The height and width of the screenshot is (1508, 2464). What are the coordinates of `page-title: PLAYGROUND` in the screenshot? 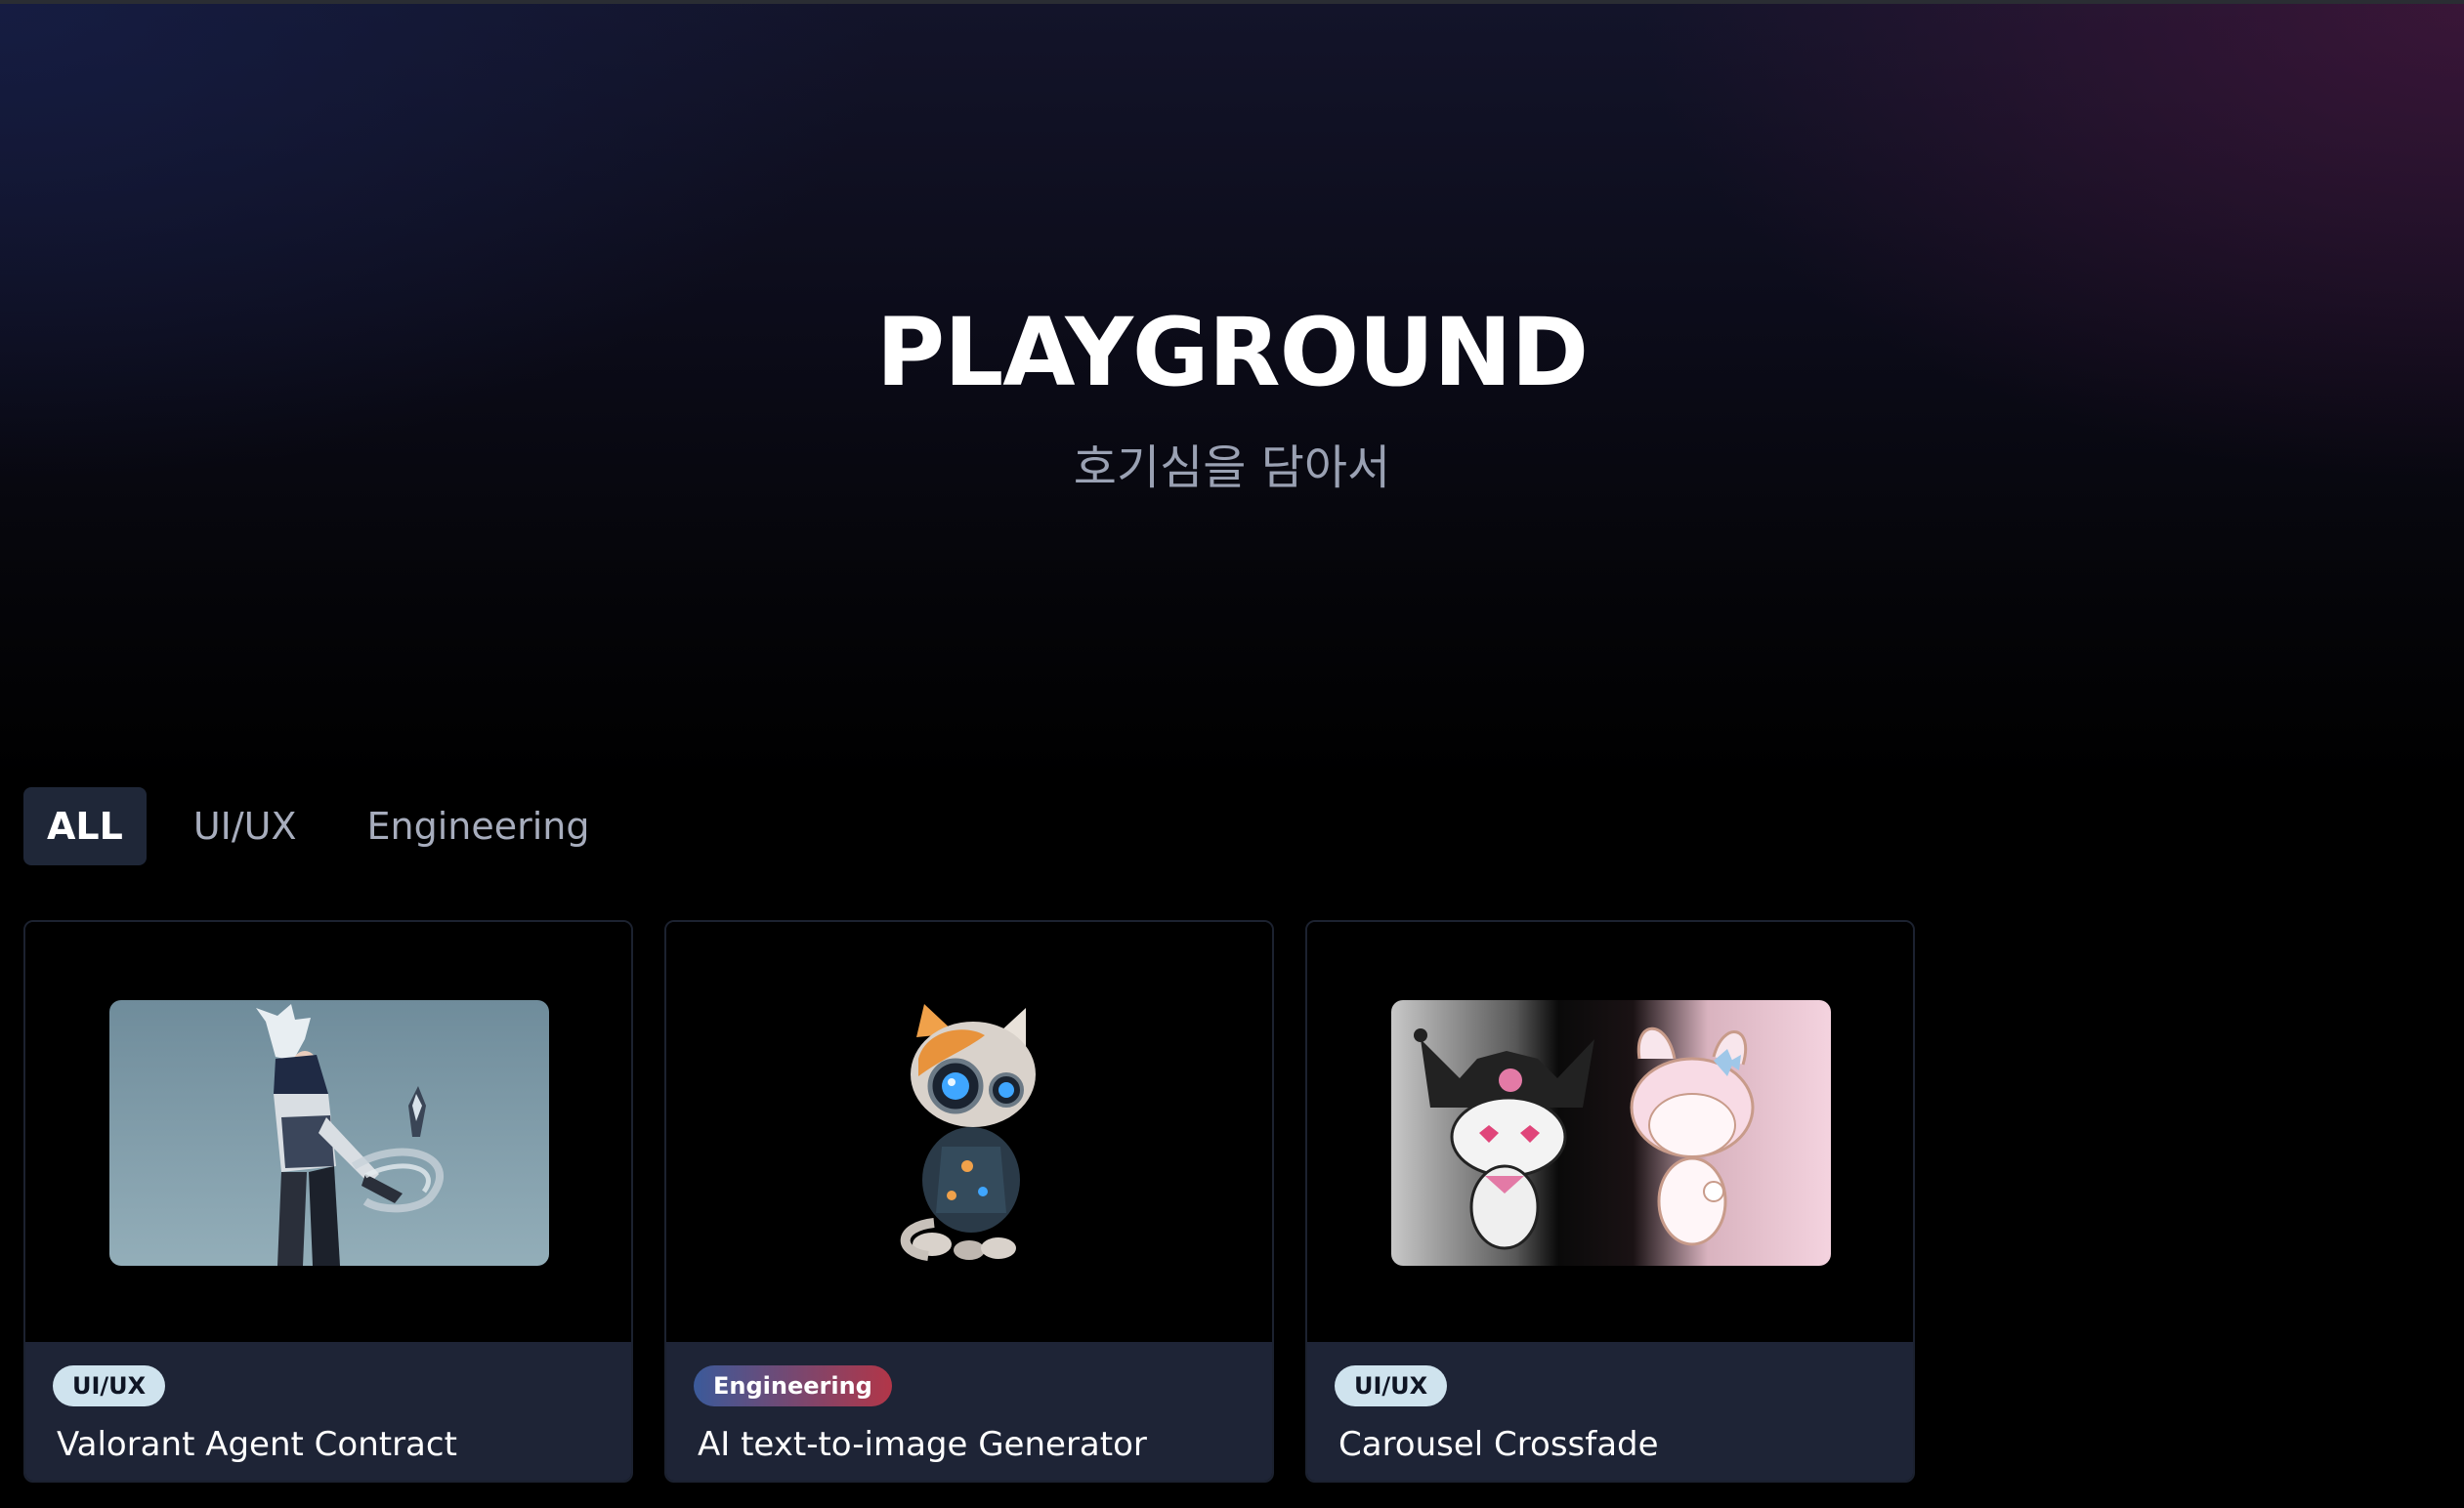 It's located at (1232, 353).